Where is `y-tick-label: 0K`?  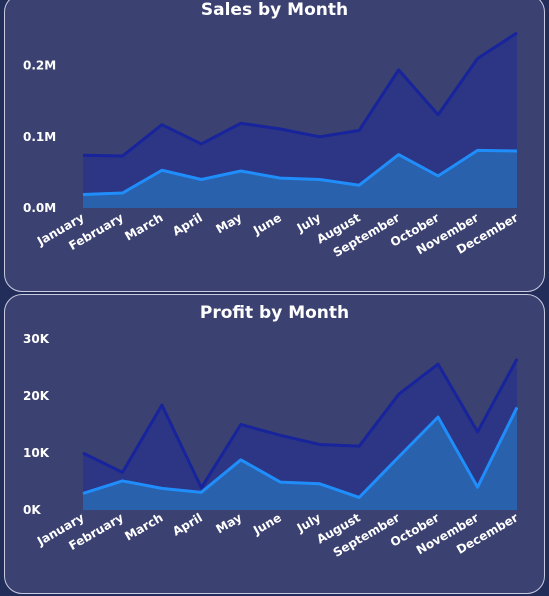 y-tick-label: 0K is located at coordinates (32, 510).